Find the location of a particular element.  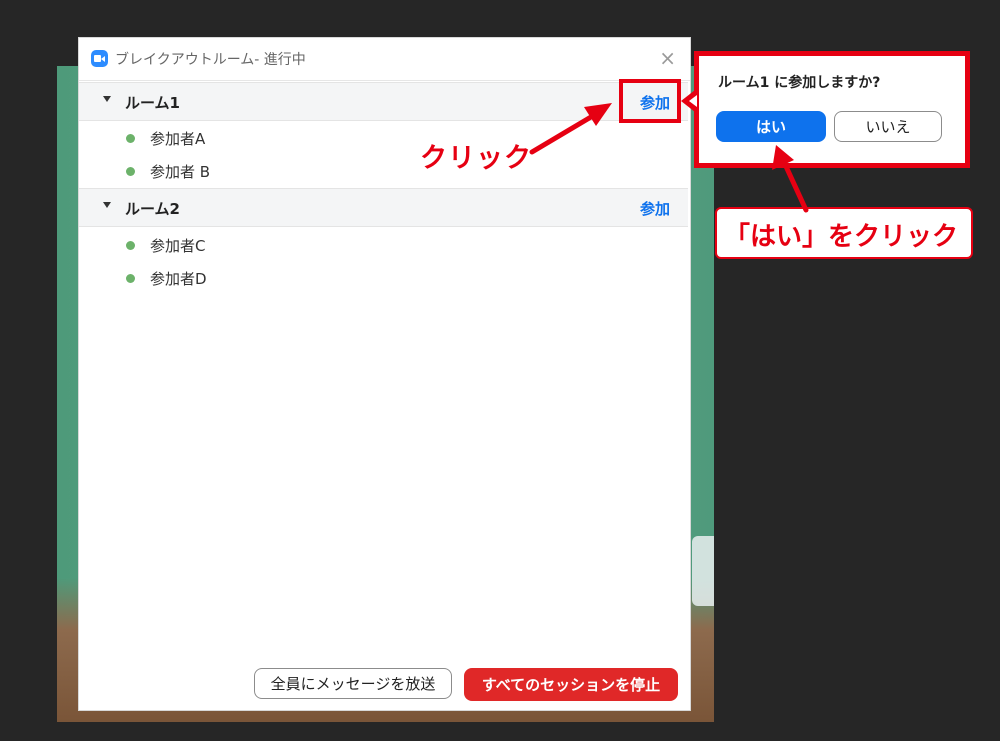

participant-item: 参加者C is located at coordinates (379, 245).